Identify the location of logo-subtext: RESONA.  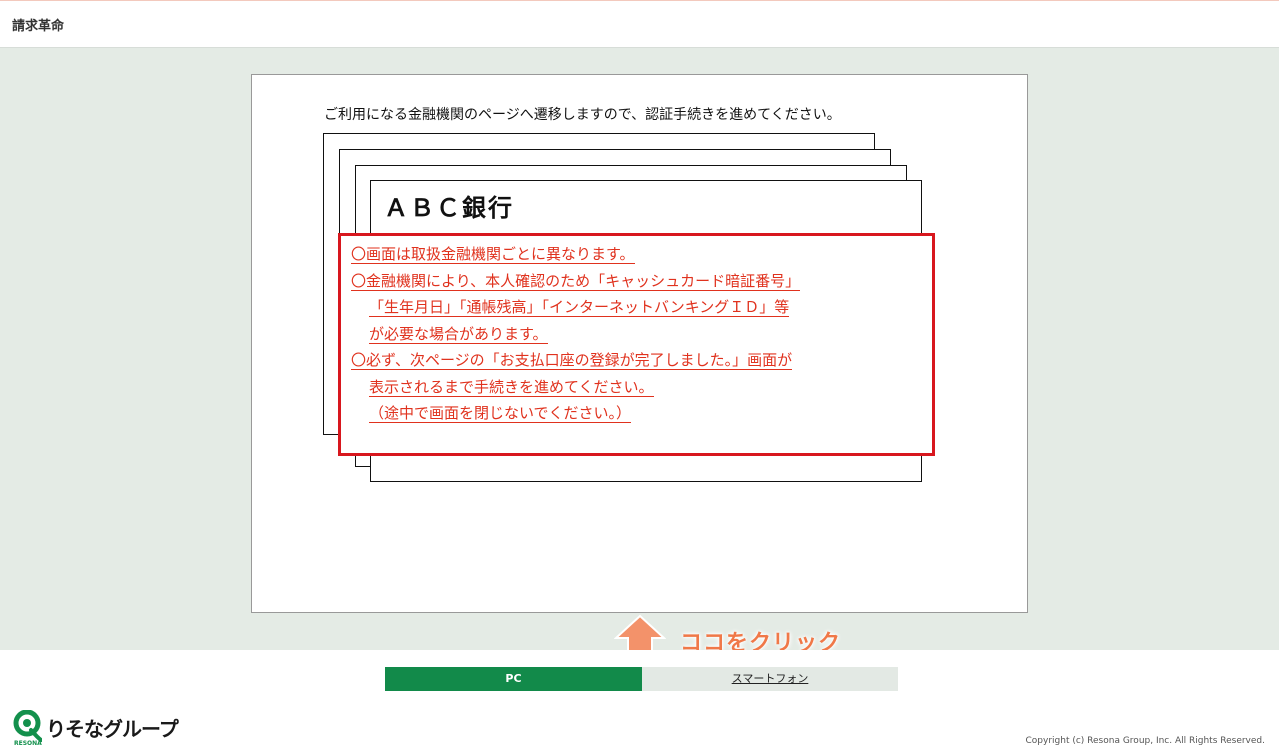
(28, 743).